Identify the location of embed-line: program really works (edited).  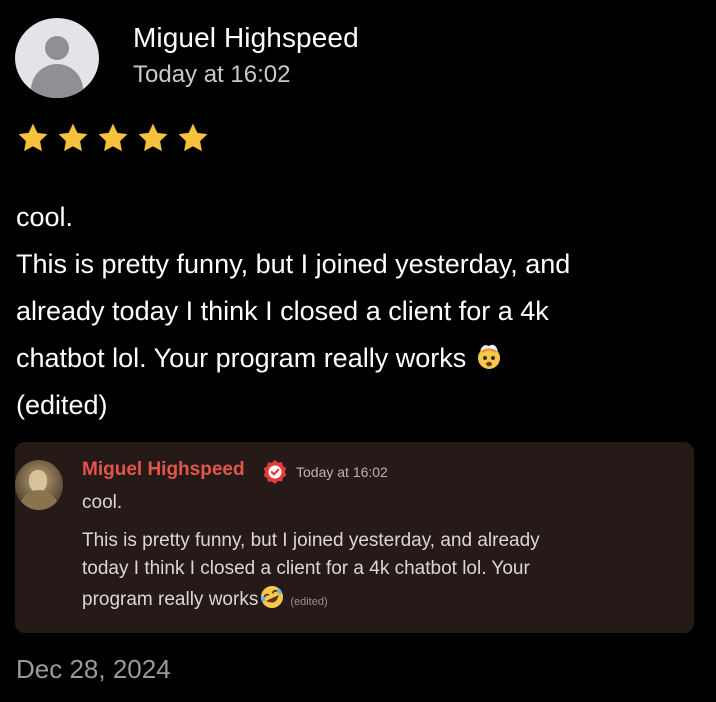
(367, 599).